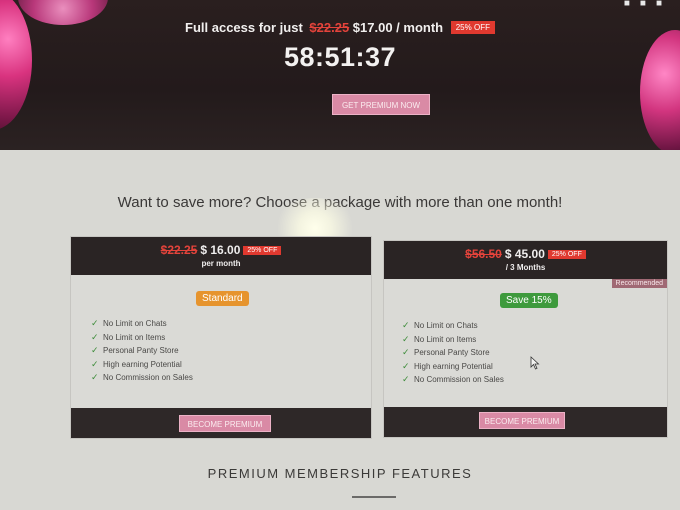 This screenshot has width=680, height=510. Describe the element at coordinates (535, 363) in the screenshot. I see `cursor-icon` at that location.